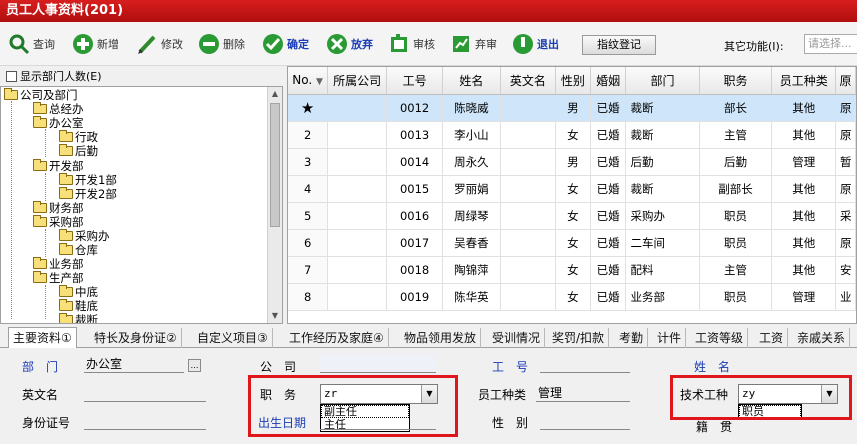 The image size is (857, 444). Describe the element at coordinates (275, 316) in the screenshot. I see `scroll-down-icon: ▼` at that location.